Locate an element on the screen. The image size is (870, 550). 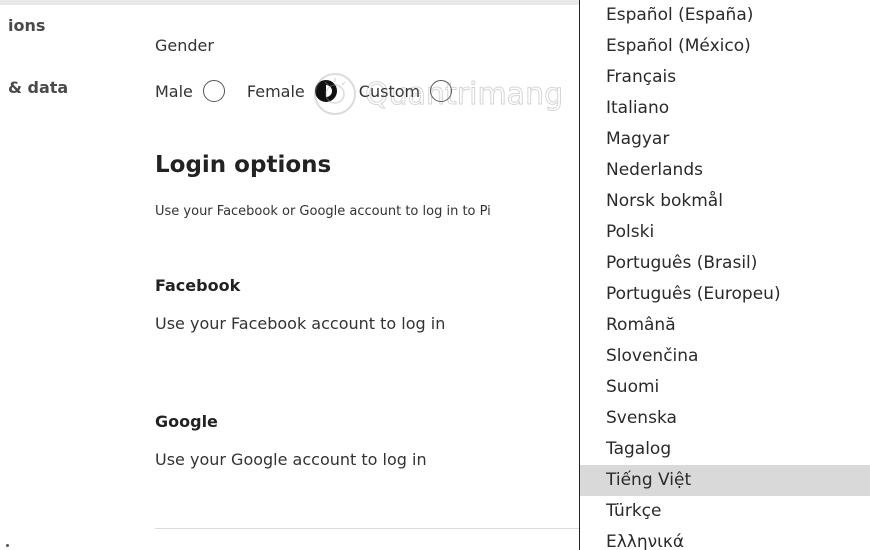
language-option: Polski is located at coordinates (725, 232).